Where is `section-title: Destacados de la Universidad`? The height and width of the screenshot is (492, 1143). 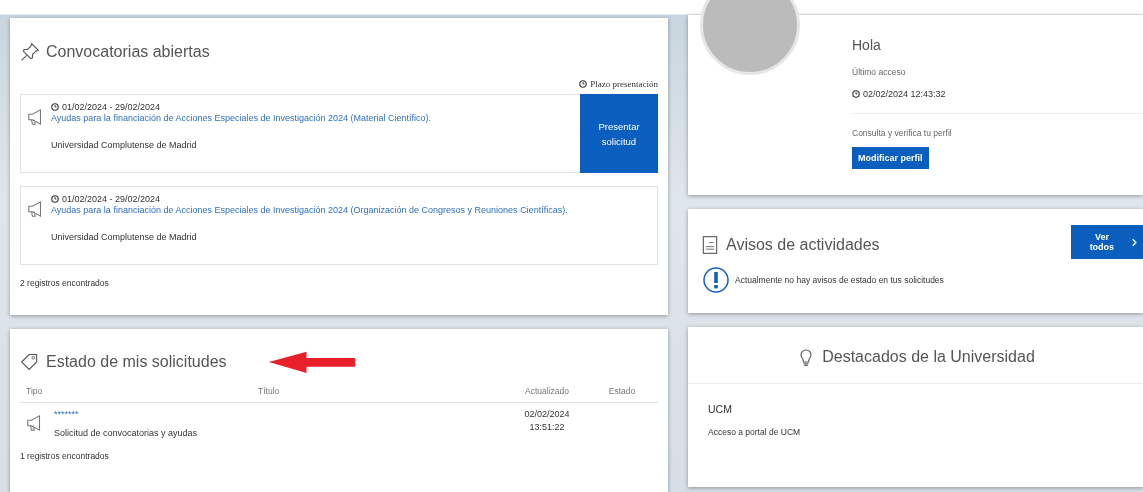
section-title: Destacados de la Universidad is located at coordinates (928, 357).